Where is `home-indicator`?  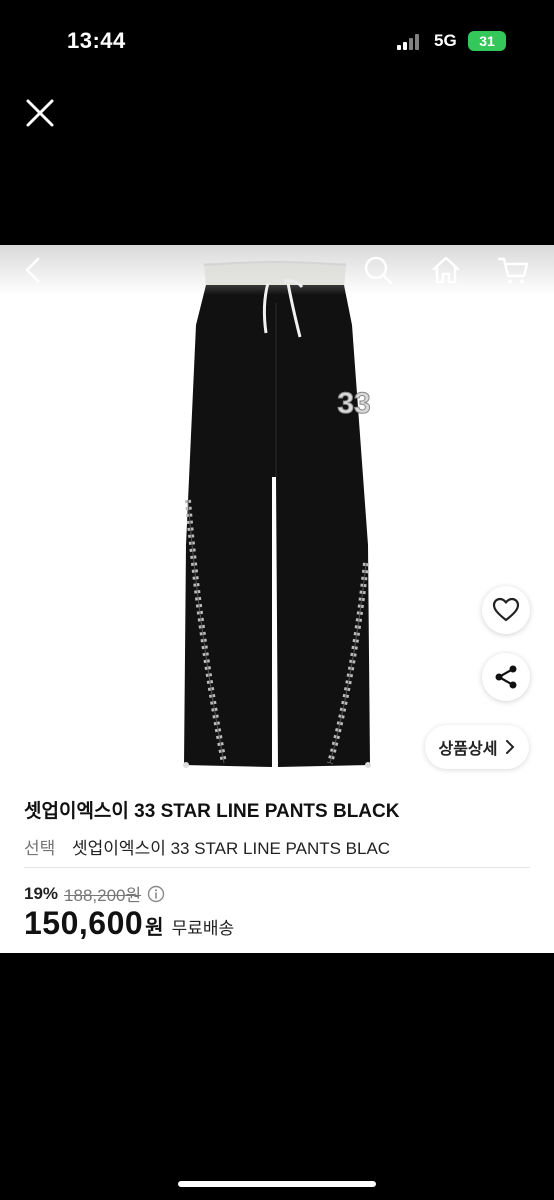 home-indicator is located at coordinates (277, 1184).